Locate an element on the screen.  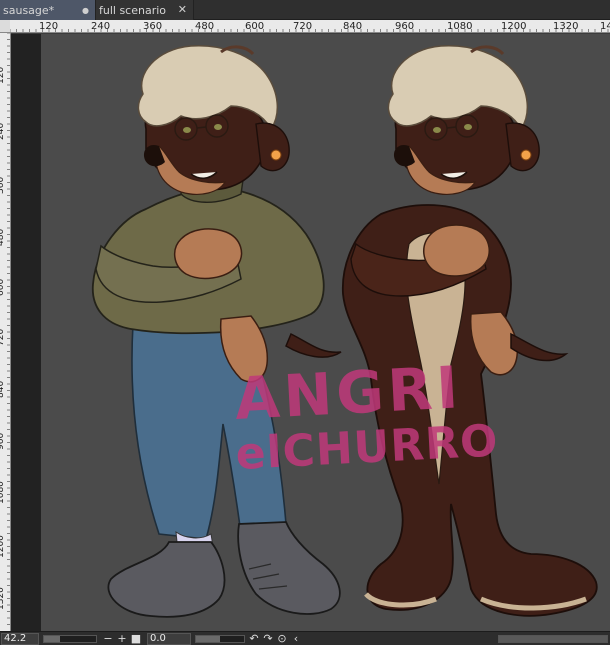
watermark: ANGRI elCHURRO is located at coordinates (366, 435).